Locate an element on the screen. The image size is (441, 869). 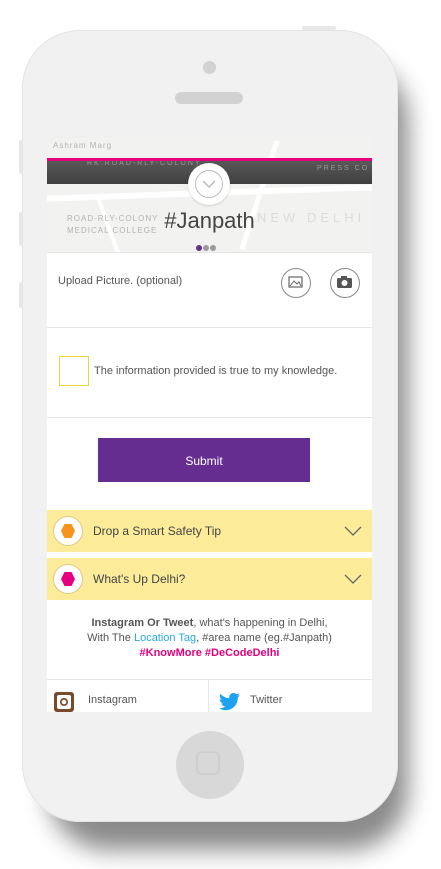
upload-picture-label: Upload Picture. (optional) is located at coordinates (120, 281).